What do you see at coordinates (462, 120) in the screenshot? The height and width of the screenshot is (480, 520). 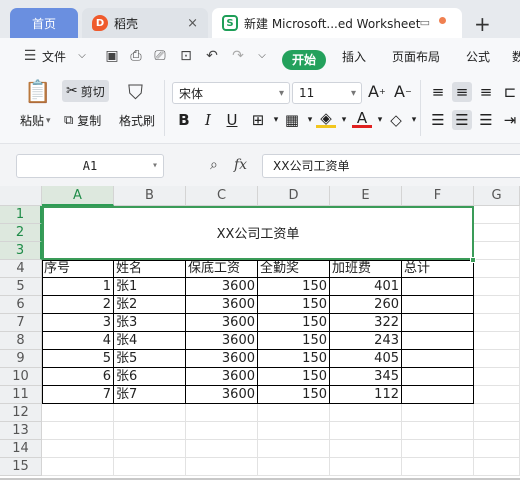 I see `align-center-icon: ☰` at bounding box center [462, 120].